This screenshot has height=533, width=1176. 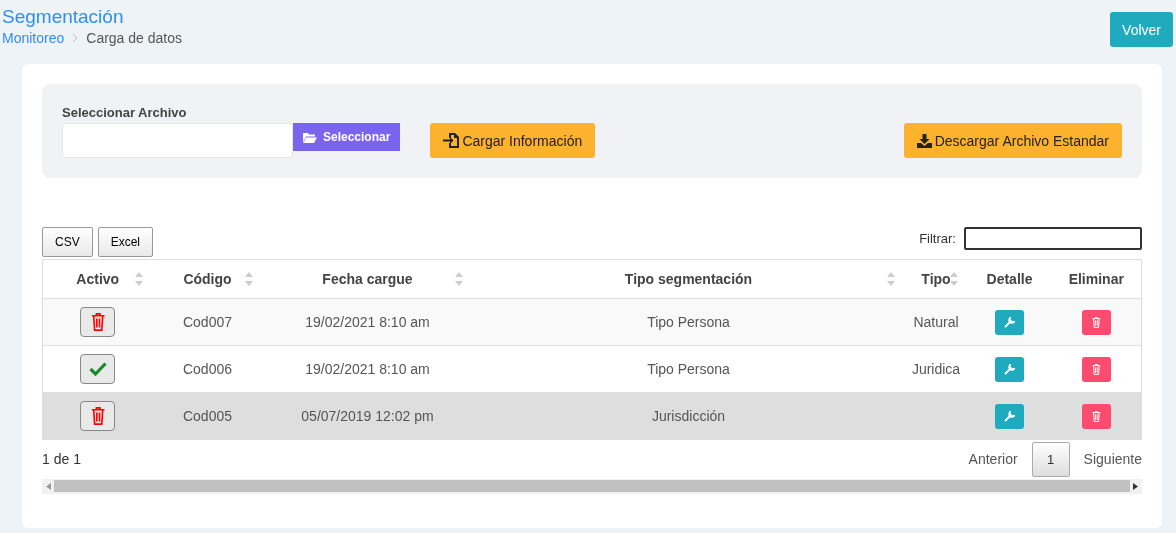 I want to click on column-header: Eliminar, so click(x=1096, y=279).